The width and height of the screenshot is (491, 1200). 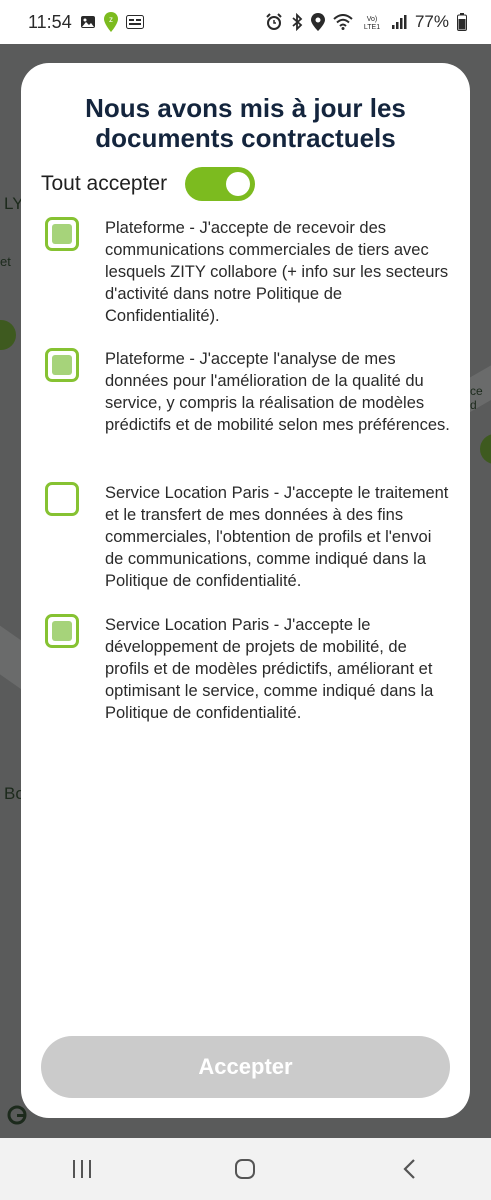 I want to click on status-bar-right: Vo) LTE1 77%, so click(x=366, y=22).